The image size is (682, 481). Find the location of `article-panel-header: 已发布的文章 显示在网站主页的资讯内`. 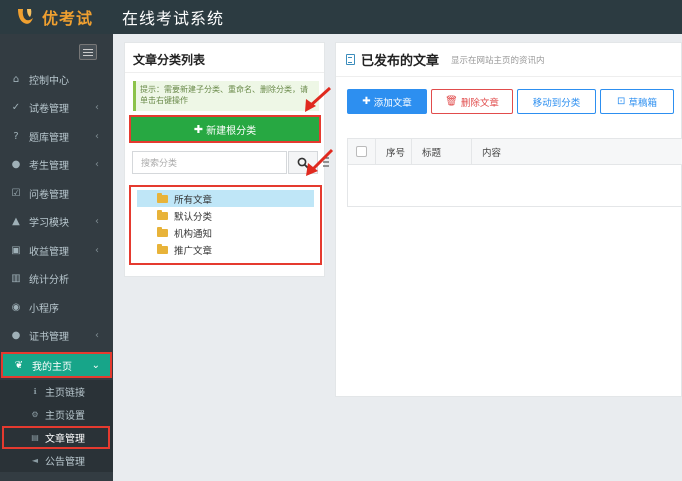

article-panel-header: 已发布的文章 显示在网站主页的资讯内 is located at coordinates (508, 60).